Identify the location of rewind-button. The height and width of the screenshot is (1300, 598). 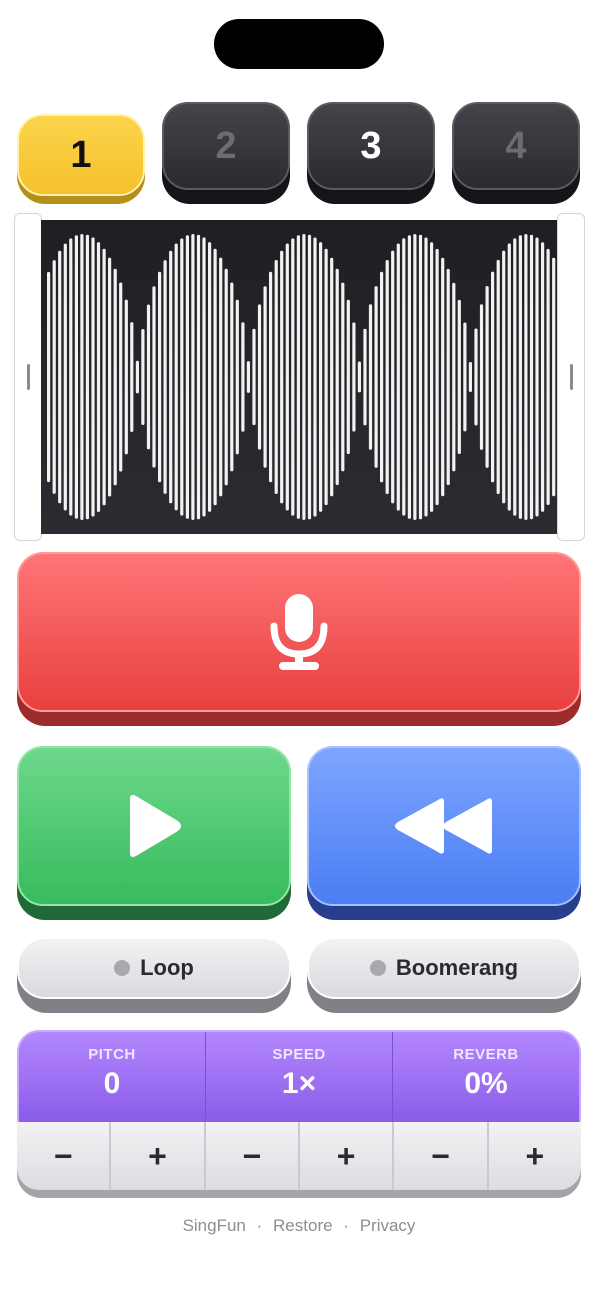
(444, 833).